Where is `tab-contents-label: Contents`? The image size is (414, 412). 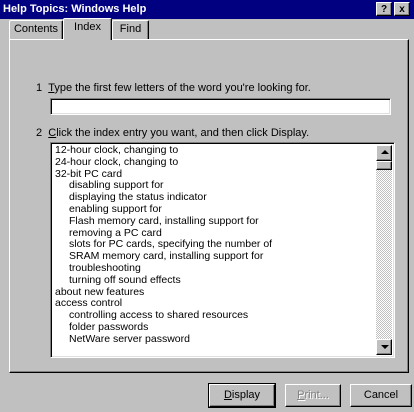
tab-contents-label: Contents is located at coordinates (36, 29).